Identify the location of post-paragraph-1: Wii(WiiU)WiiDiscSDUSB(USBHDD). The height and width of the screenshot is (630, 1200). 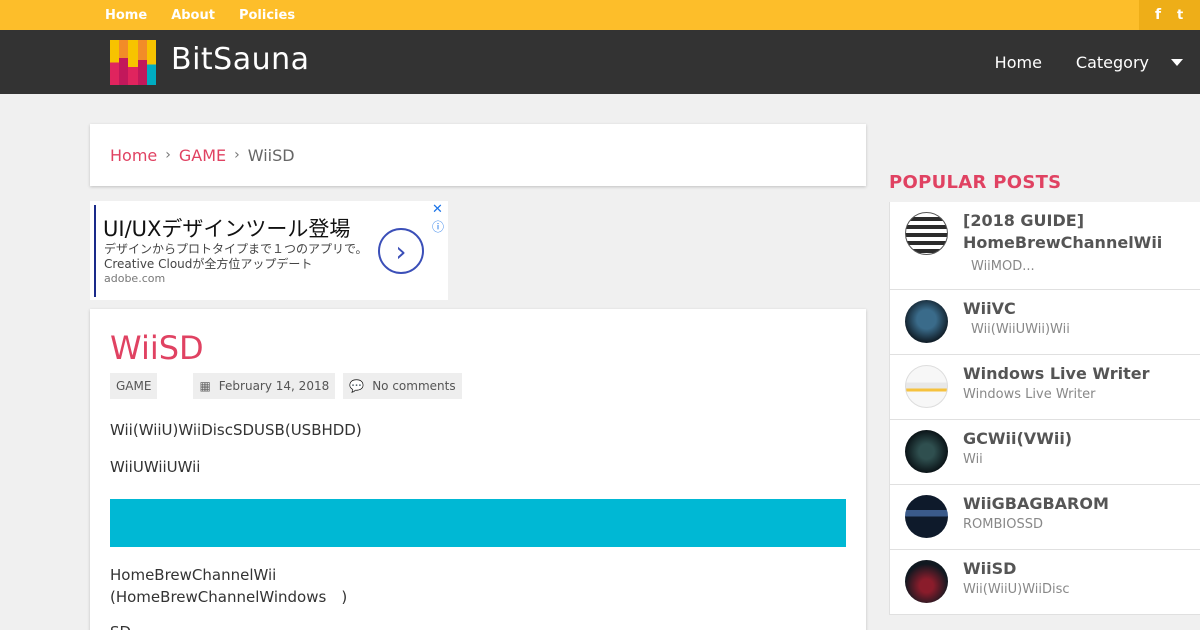
(236, 430).